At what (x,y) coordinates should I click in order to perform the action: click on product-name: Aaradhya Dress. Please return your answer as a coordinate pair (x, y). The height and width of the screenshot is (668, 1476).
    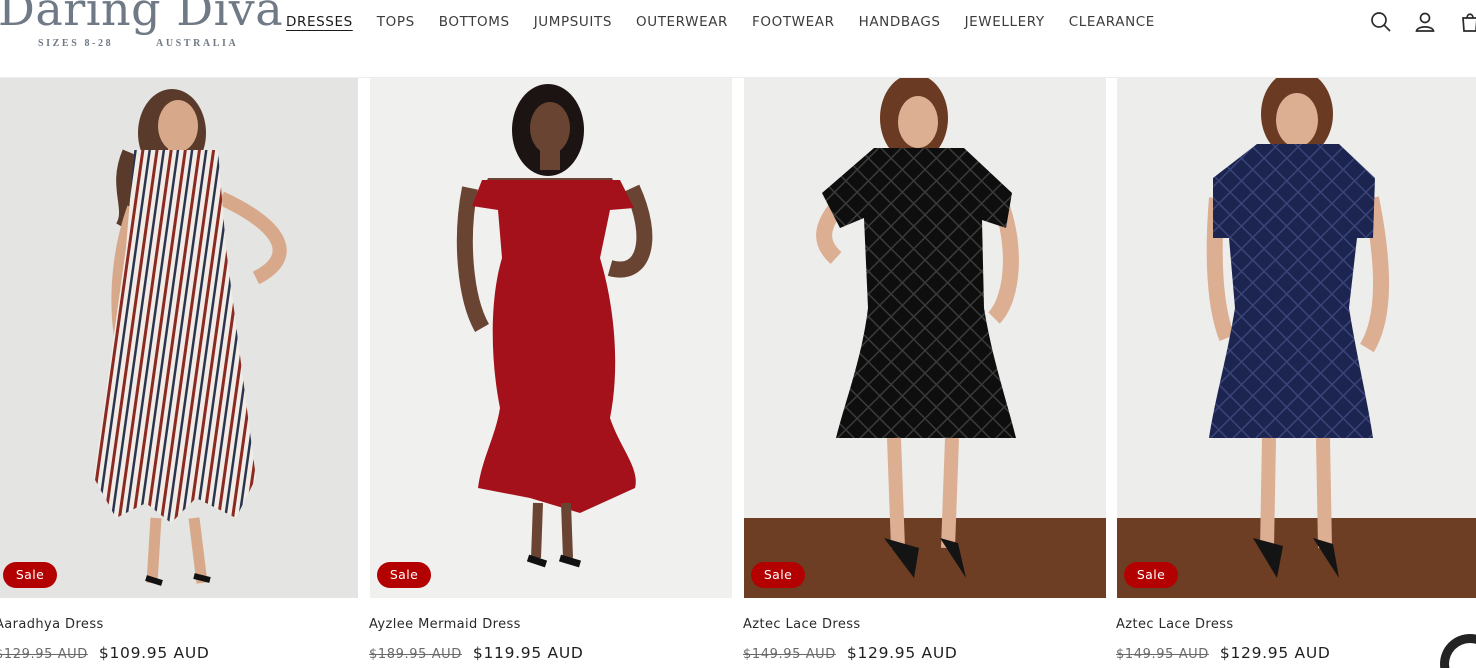
    Looking at the image, I should click on (52, 624).